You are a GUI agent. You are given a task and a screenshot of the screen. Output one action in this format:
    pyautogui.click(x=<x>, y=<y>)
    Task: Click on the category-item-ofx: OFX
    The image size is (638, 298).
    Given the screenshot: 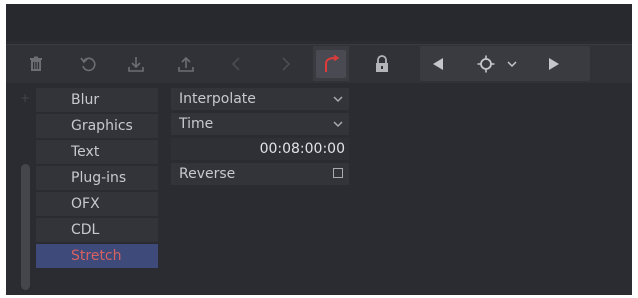 What is the action you would take?
    pyautogui.click(x=97, y=204)
    